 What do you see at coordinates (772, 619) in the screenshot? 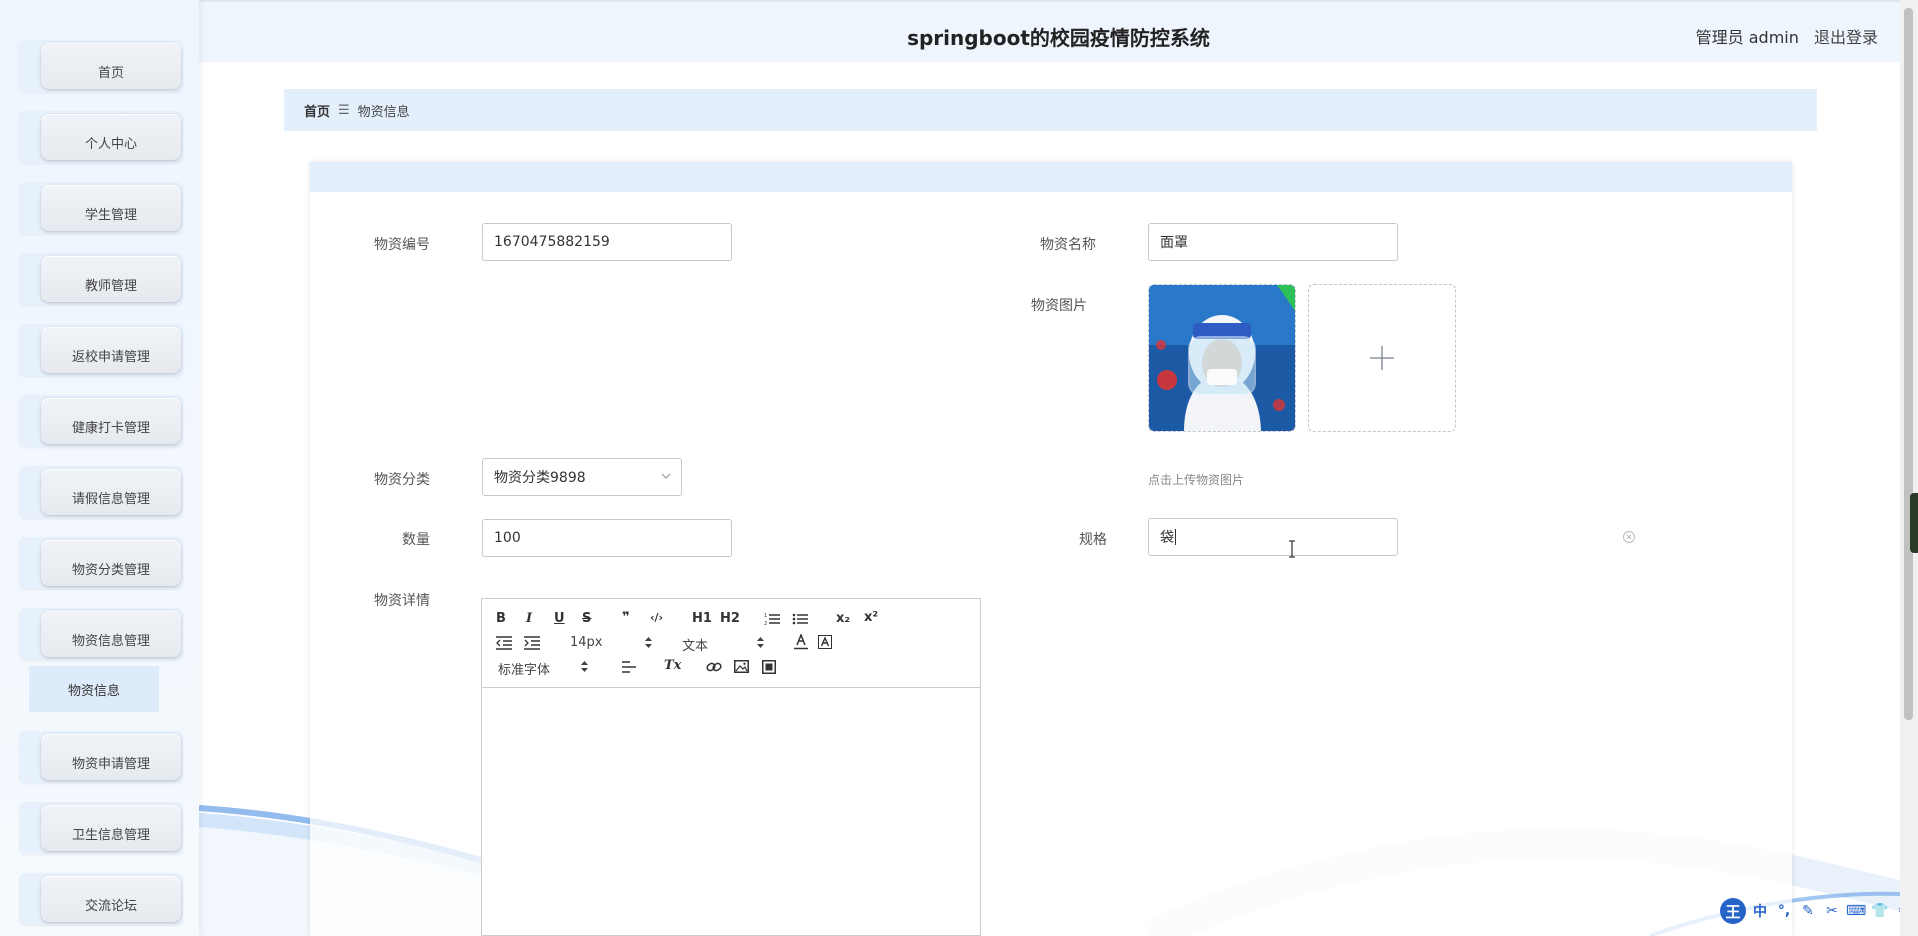
I see `ordered-list-icon: 1 2` at bounding box center [772, 619].